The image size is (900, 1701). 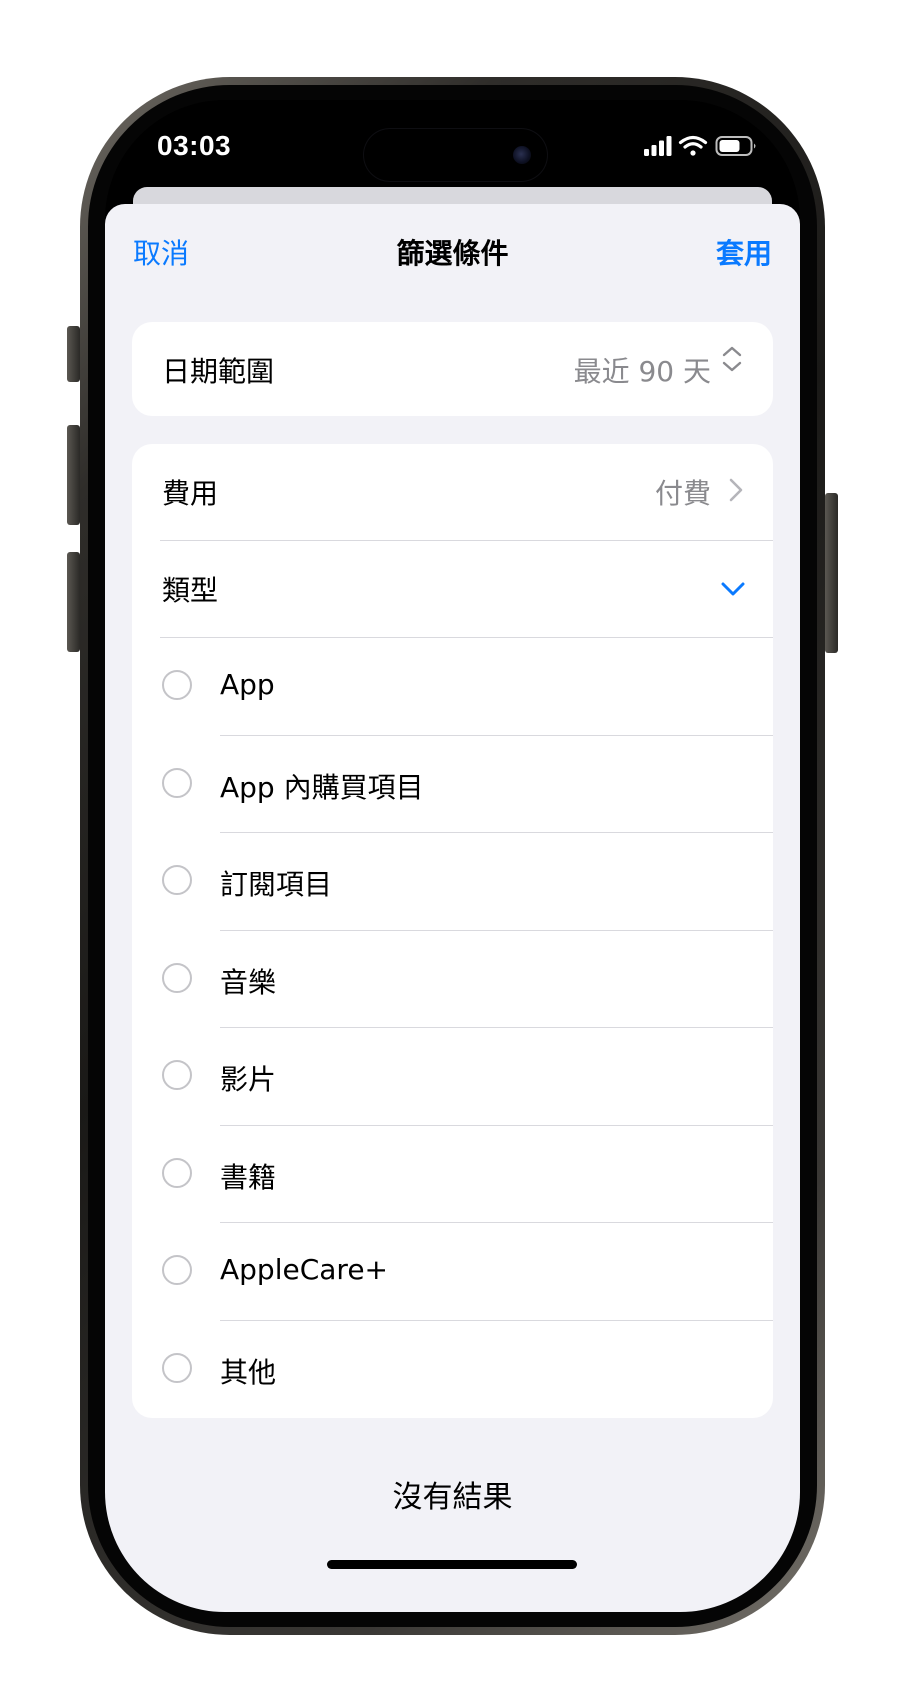 I want to click on home-indicator, so click(x=452, y=1564).